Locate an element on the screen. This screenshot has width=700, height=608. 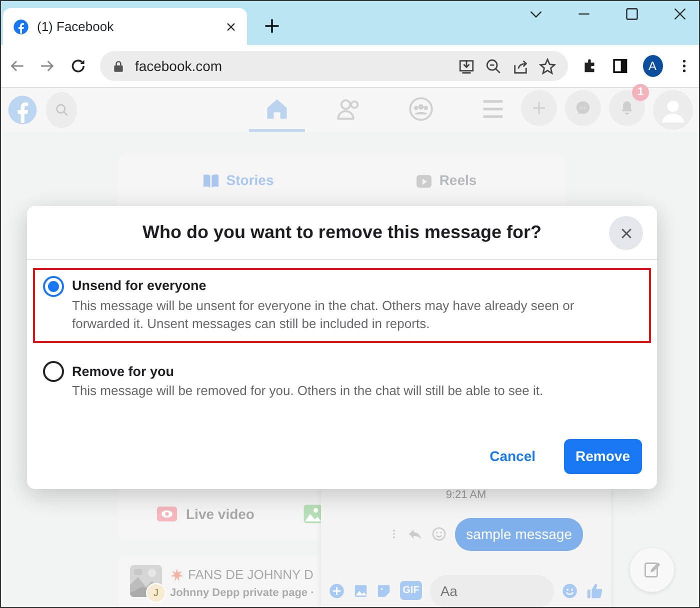
close-button is located at coordinates (626, 233).